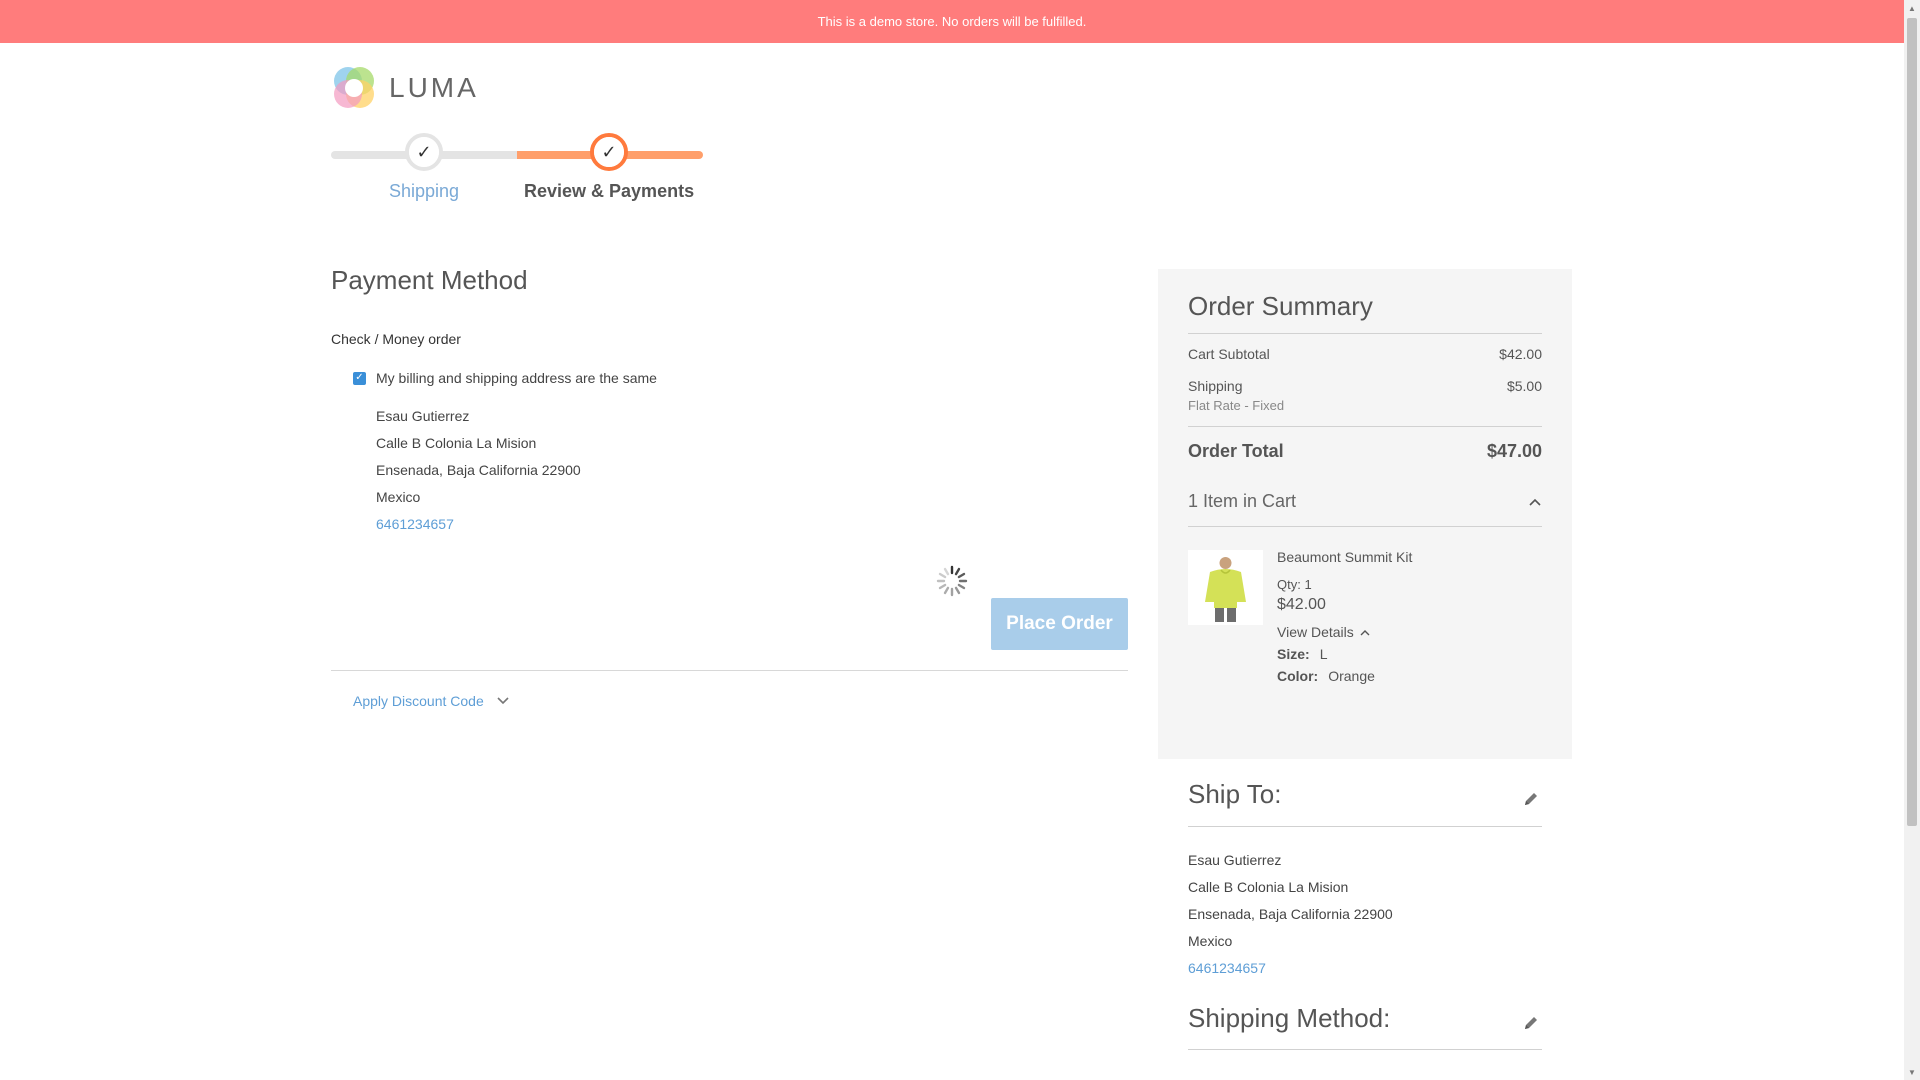  What do you see at coordinates (424, 191) in the screenshot?
I see `step-shipping-label: Shipping` at bounding box center [424, 191].